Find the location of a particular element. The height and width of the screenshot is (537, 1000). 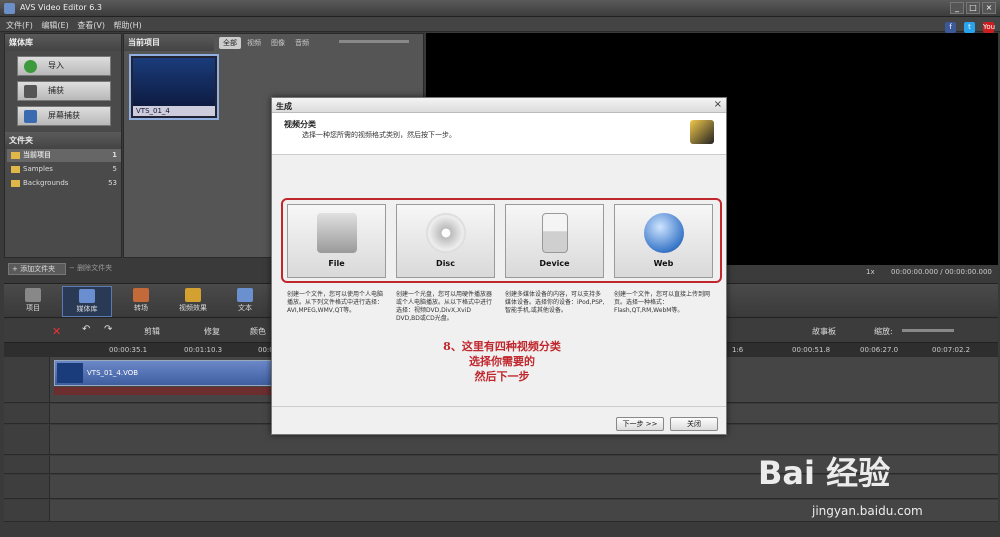

folder-item: Backgrounds 53 is located at coordinates (64, 183).